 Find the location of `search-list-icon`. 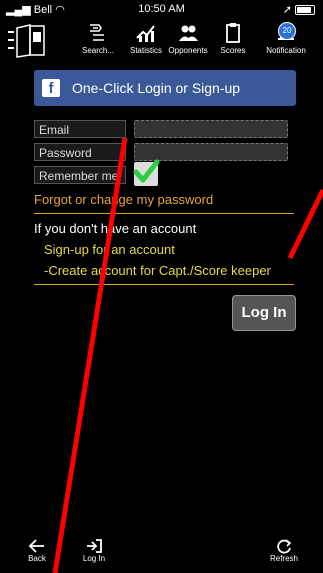

search-list-icon is located at coordinates (97, 32).